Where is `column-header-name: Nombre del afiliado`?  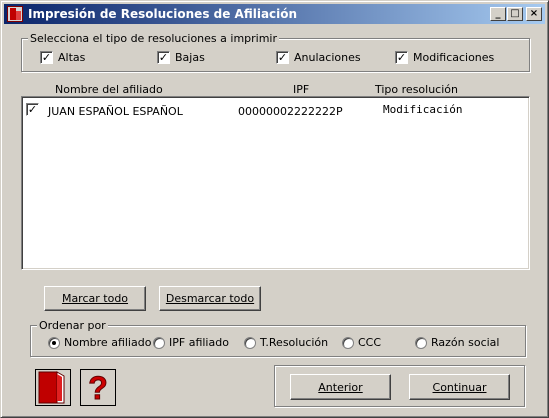 column-header-name: Nombre del afiliado is located at coordinates (109, 89).